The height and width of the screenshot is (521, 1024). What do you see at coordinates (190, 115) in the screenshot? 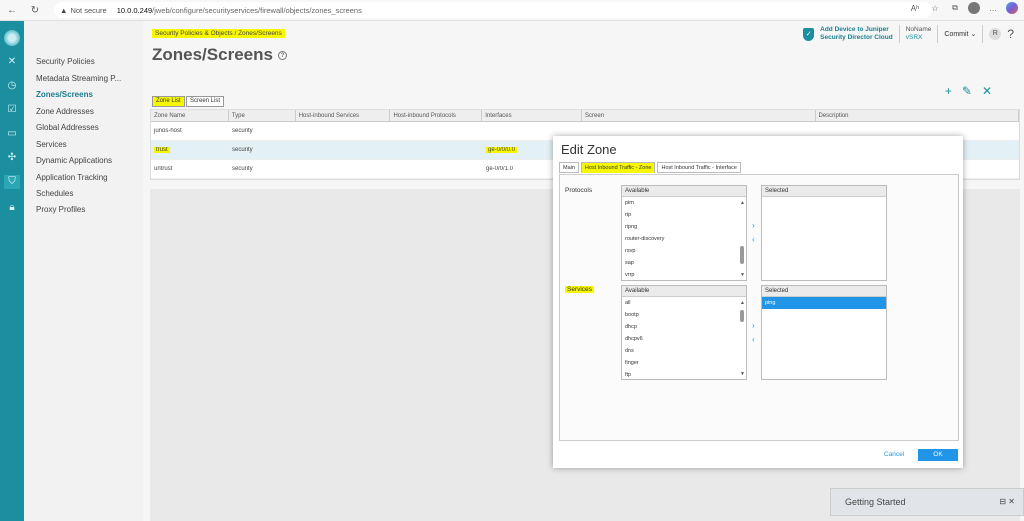
I see `column-header: Zone Name` at bounding box center [190, 115].